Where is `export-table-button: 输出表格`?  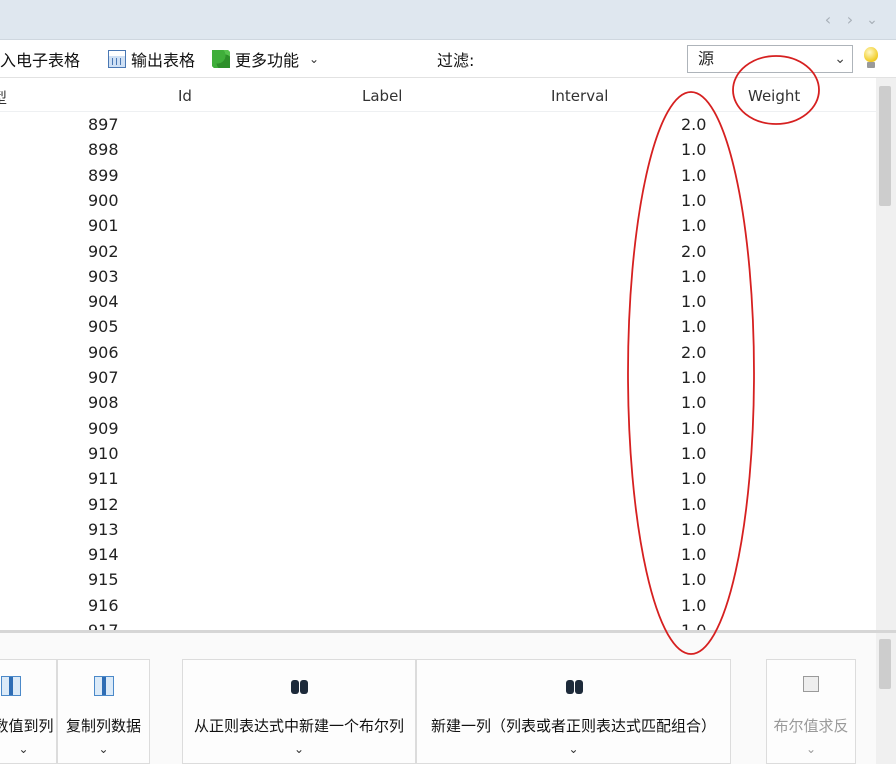
export-table-button: 输出表格 is located at coordinates (151, 59).